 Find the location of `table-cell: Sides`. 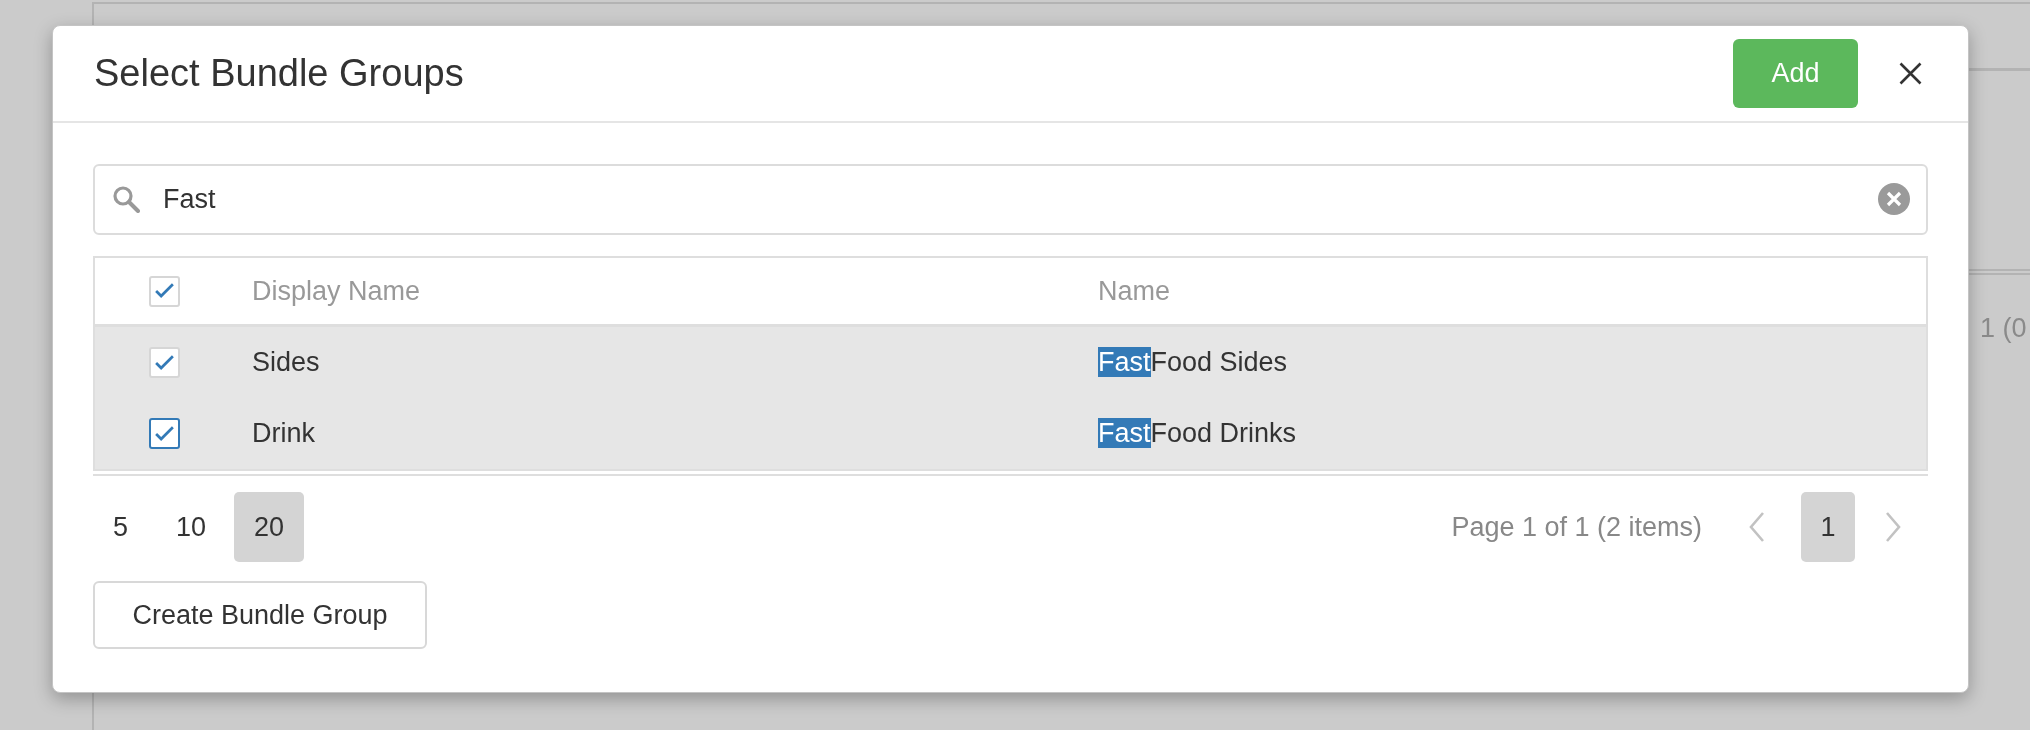

table-cell: Sides is located at coordinates (286, 362).